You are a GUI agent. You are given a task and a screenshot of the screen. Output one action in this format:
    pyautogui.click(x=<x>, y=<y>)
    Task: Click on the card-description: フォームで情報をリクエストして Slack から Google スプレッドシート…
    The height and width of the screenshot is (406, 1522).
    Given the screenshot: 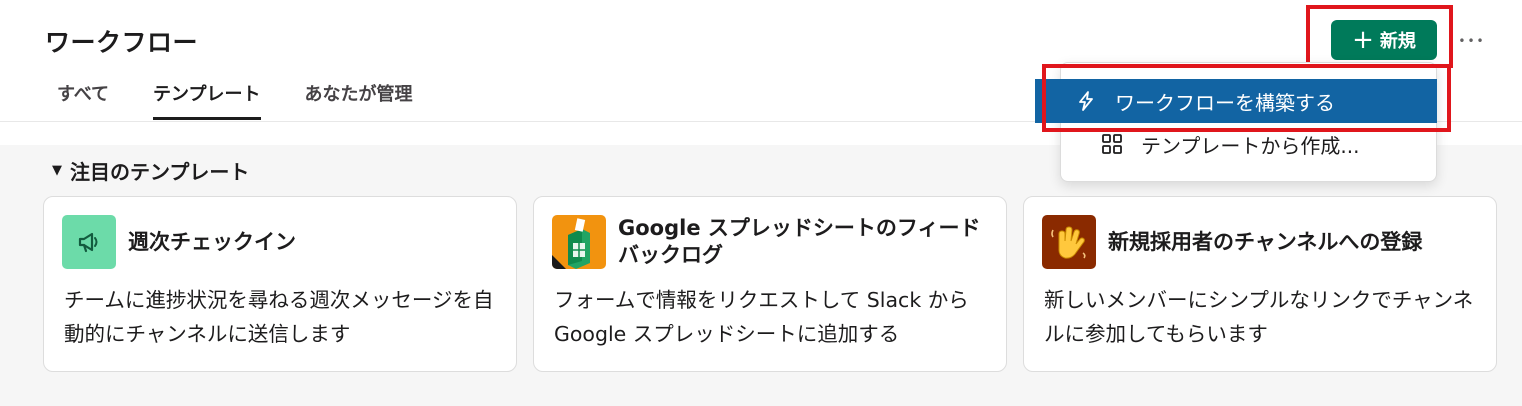 What is the action you would take?
    pyautogui.click(x=761, y=317)
    